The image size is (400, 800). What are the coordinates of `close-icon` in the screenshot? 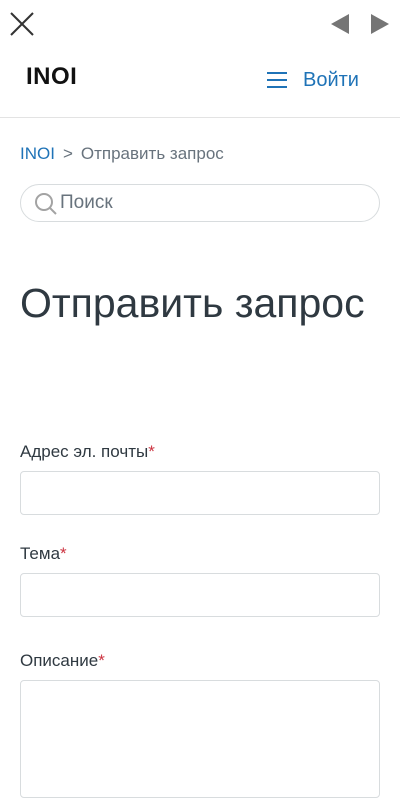 It's located at (22, 24).